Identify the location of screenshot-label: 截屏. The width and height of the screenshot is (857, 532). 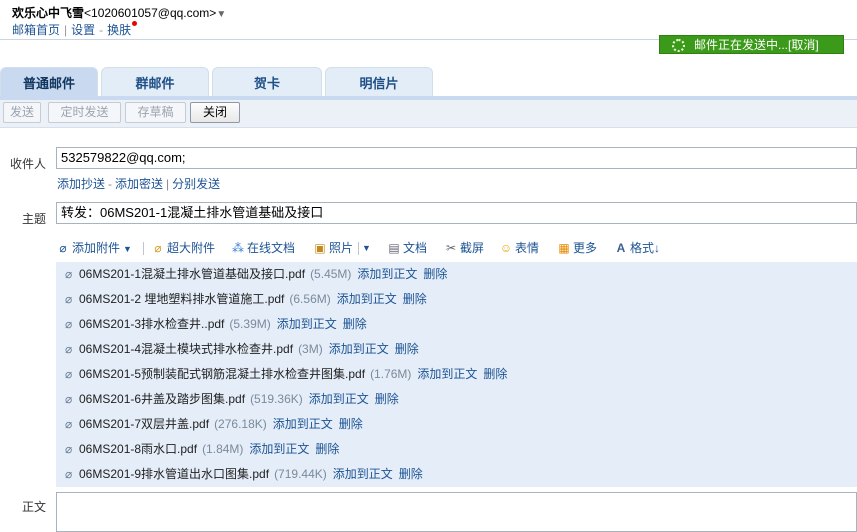
(472, 248).